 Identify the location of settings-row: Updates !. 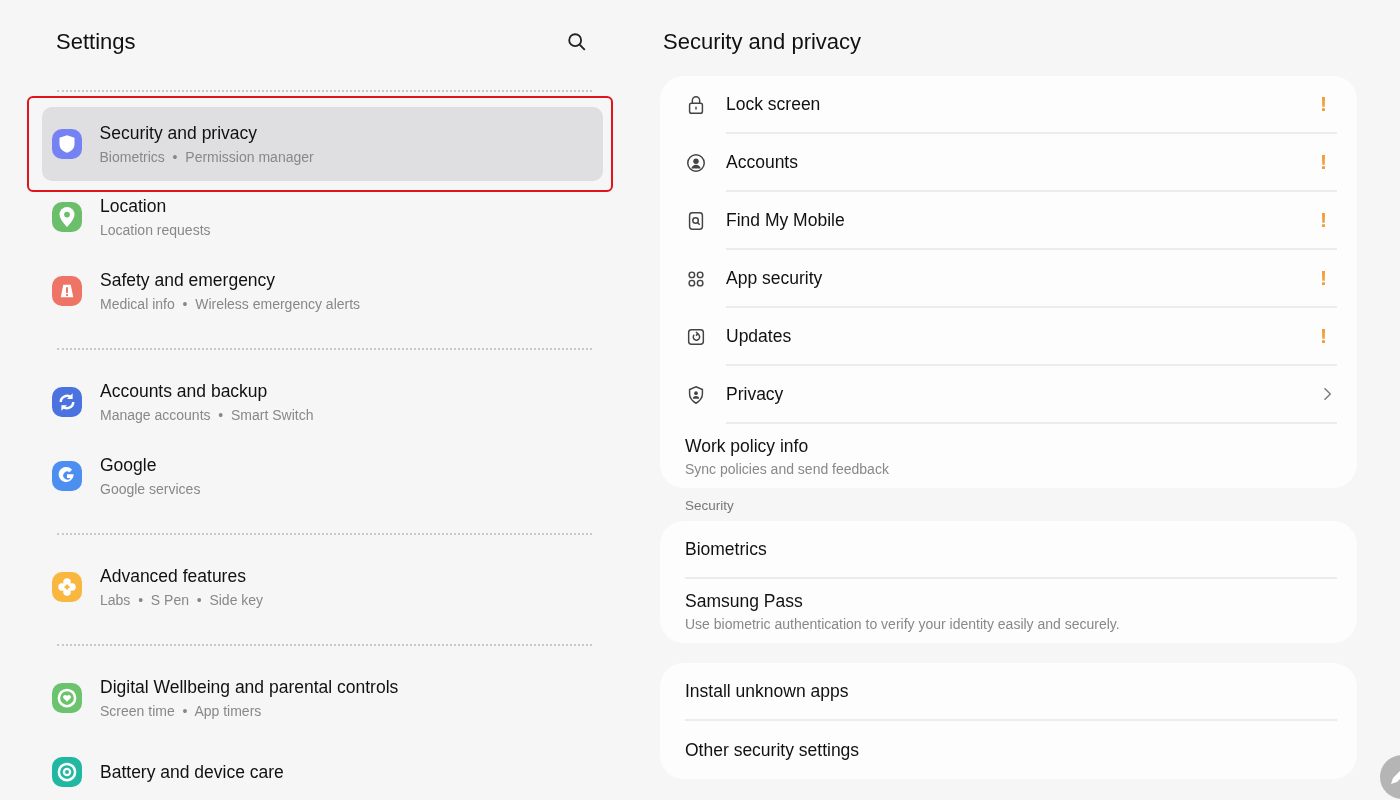
(1011, 337).